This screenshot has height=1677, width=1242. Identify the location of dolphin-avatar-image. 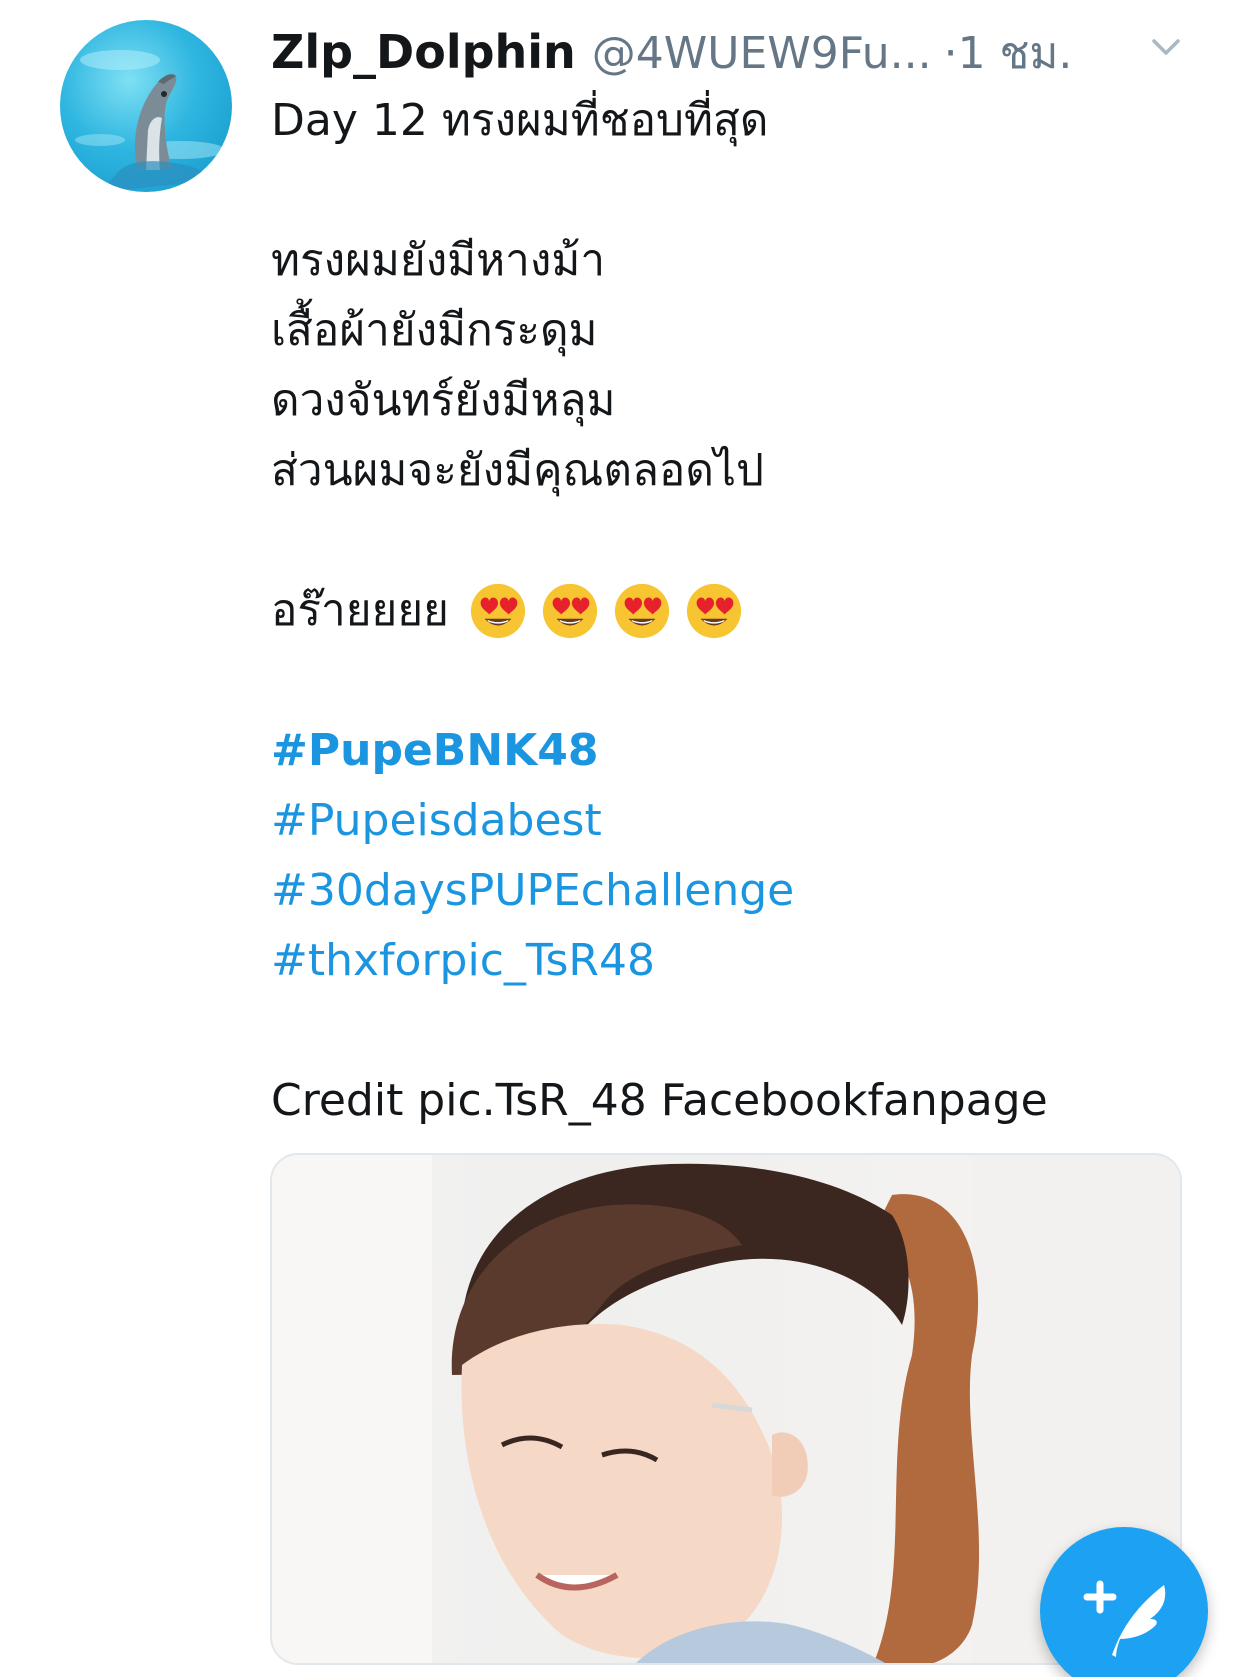
(150, 121).